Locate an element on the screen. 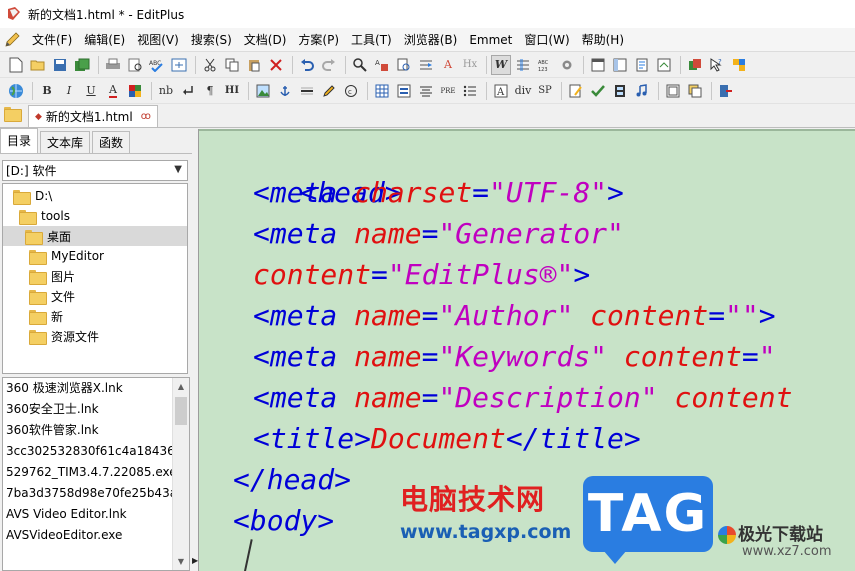  close-tab-icon: ꝏ is located at coordinates (146, 116).